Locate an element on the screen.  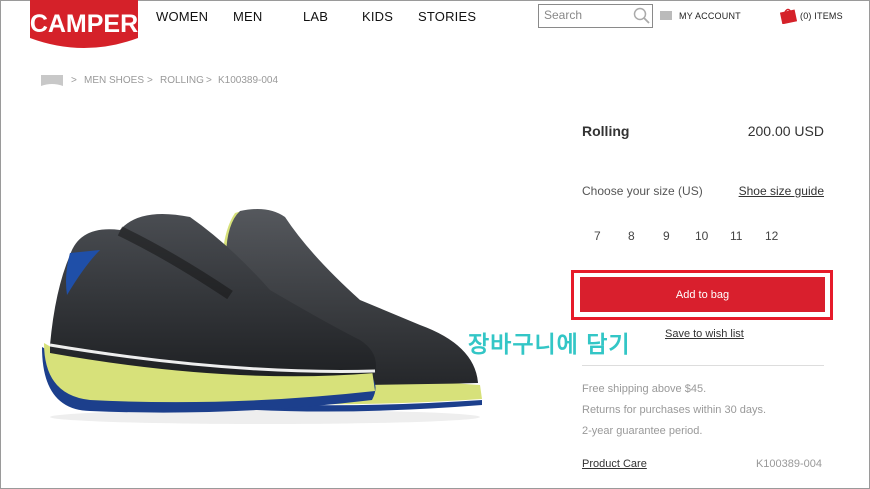
breadcrumb-current: K100389-004 is located at coordinates (248, 80).